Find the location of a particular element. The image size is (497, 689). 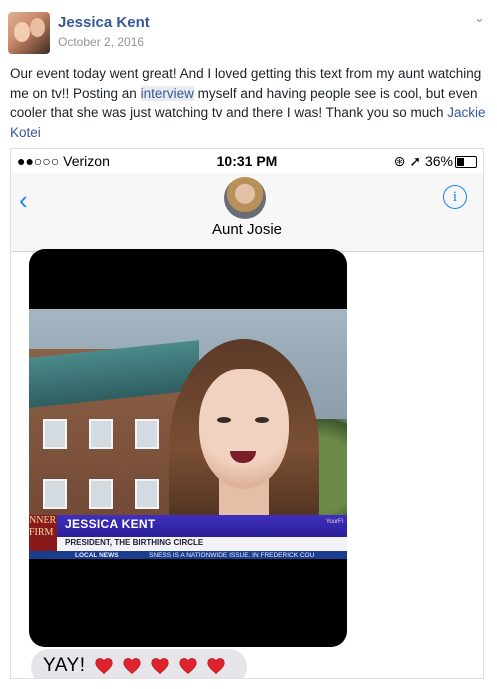

status-bar: ●●○○○ Verizon 10:31 PM ⊛ ➚ 36% is located at coordinates (247, 161).